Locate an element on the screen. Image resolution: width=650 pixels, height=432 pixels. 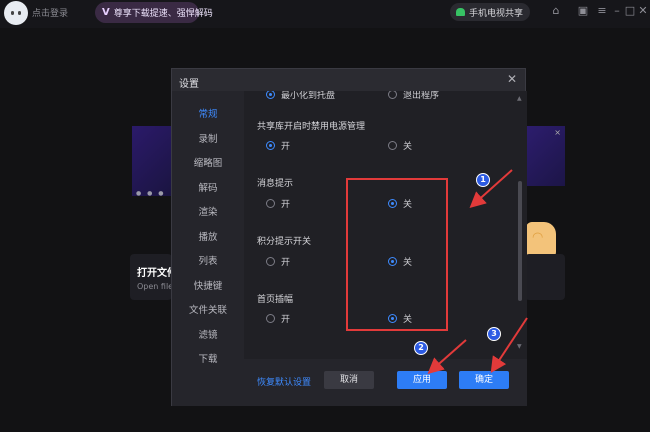
tv-share-button: 手机电视共享 is located at coordinates (490, 12).